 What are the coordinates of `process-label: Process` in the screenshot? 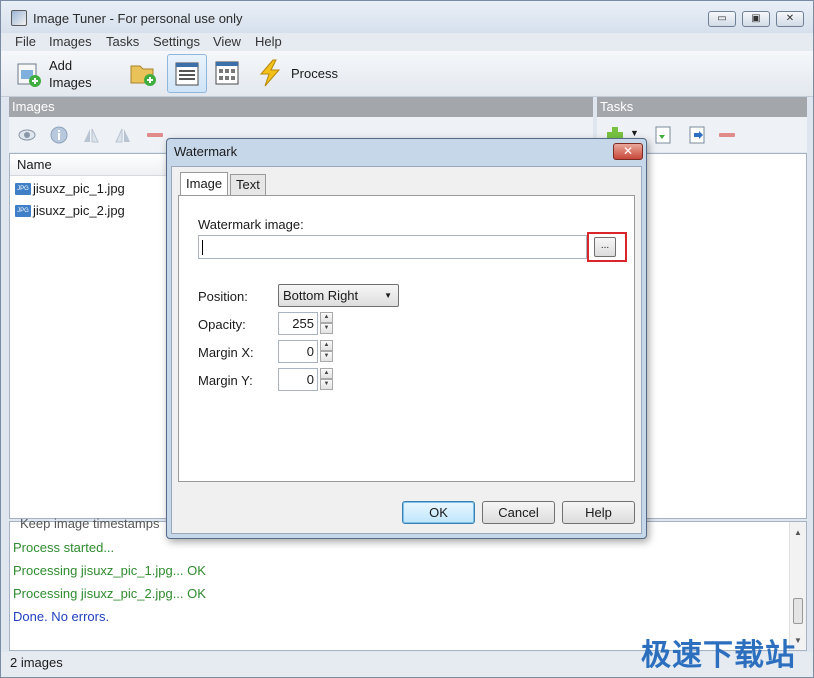 It's located at (314, 73).